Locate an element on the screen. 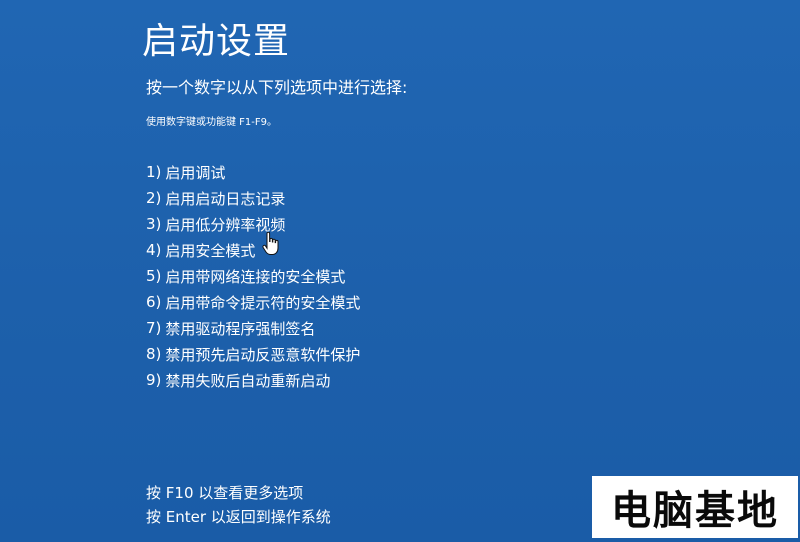  hand-pointer-icon is located at coordinates (271, 243).